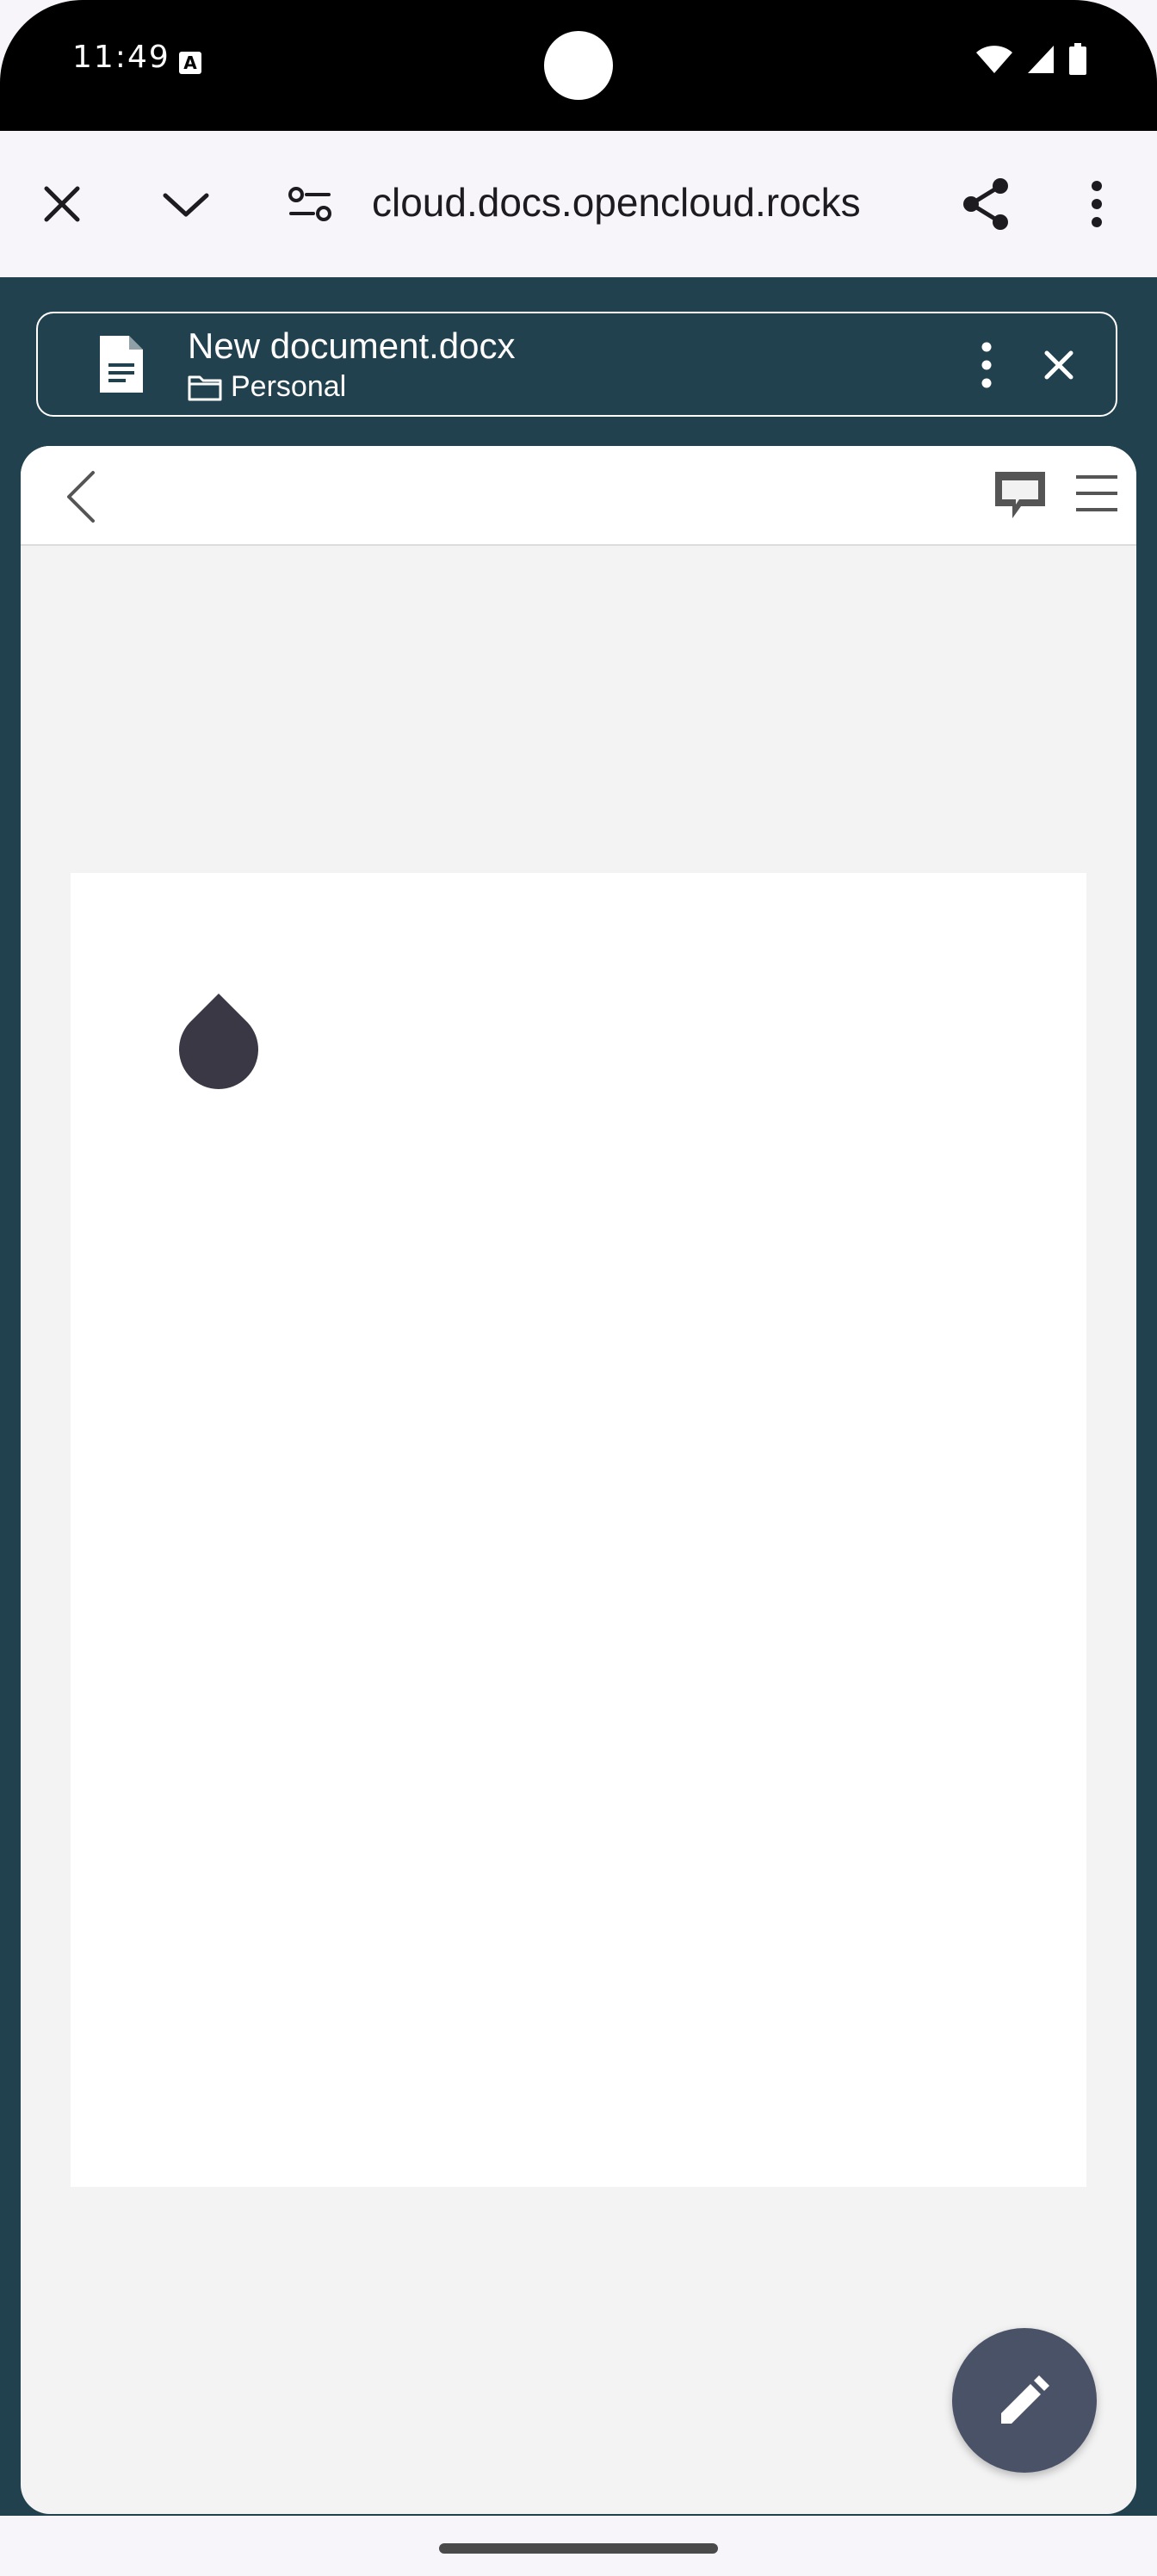 This screenshot has height=2576, width=1157. What do you see at coordinates (577, 365) in the screenshot?
I see `document-header: New document.docx Personal` at bounding box center [577, 365].